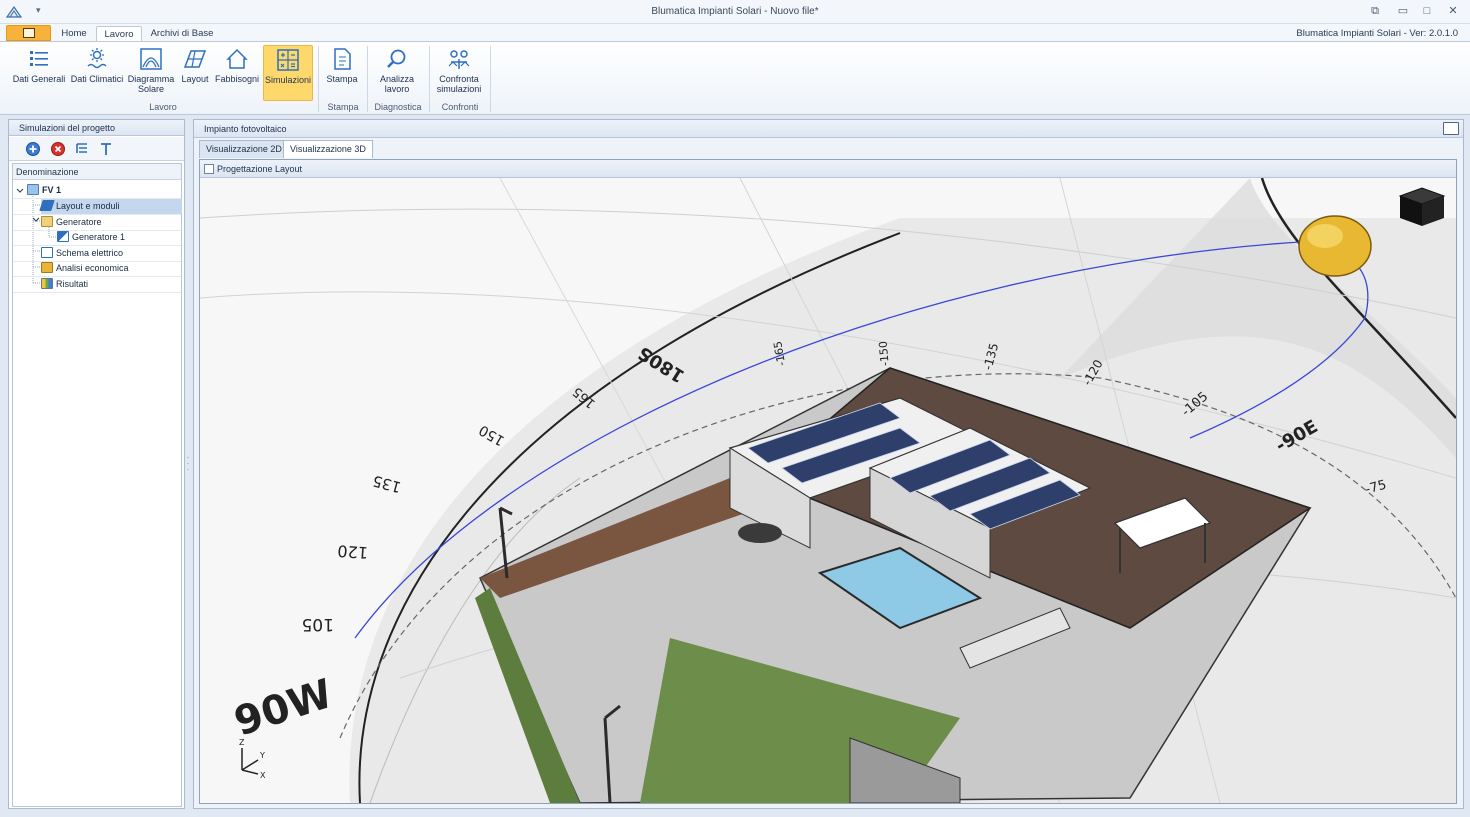 This screenshot has height=817, width=1470. What do you see at coordinates (760, 533) in the screenshot?
I see `parked-car` at bounding box center [760, 533].